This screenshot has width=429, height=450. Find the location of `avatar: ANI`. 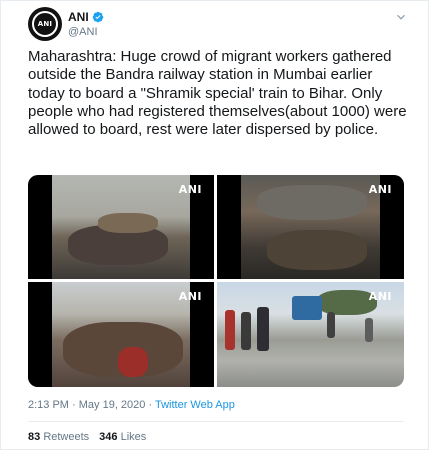

avatar: ANI is located at coordinates (45, 24).